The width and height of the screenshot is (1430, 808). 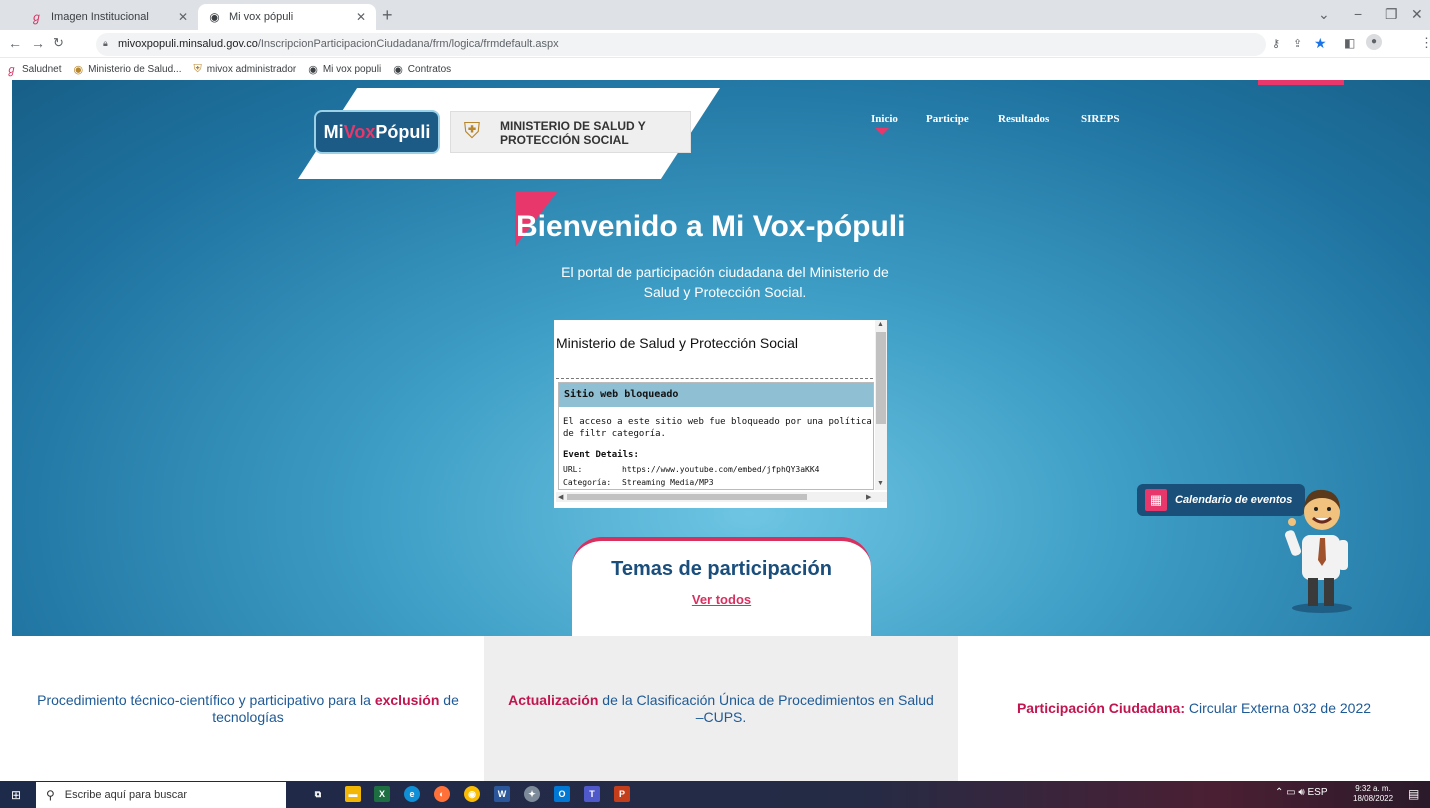 What do you see at coordinates (668, 482) in the screenshot?
I see `category-value: Streaming Media/MP3` at bounding box center [668, 482].